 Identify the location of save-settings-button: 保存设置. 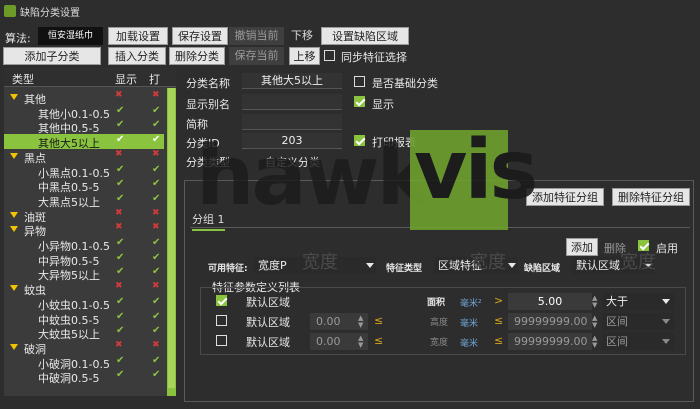
(200, 36).